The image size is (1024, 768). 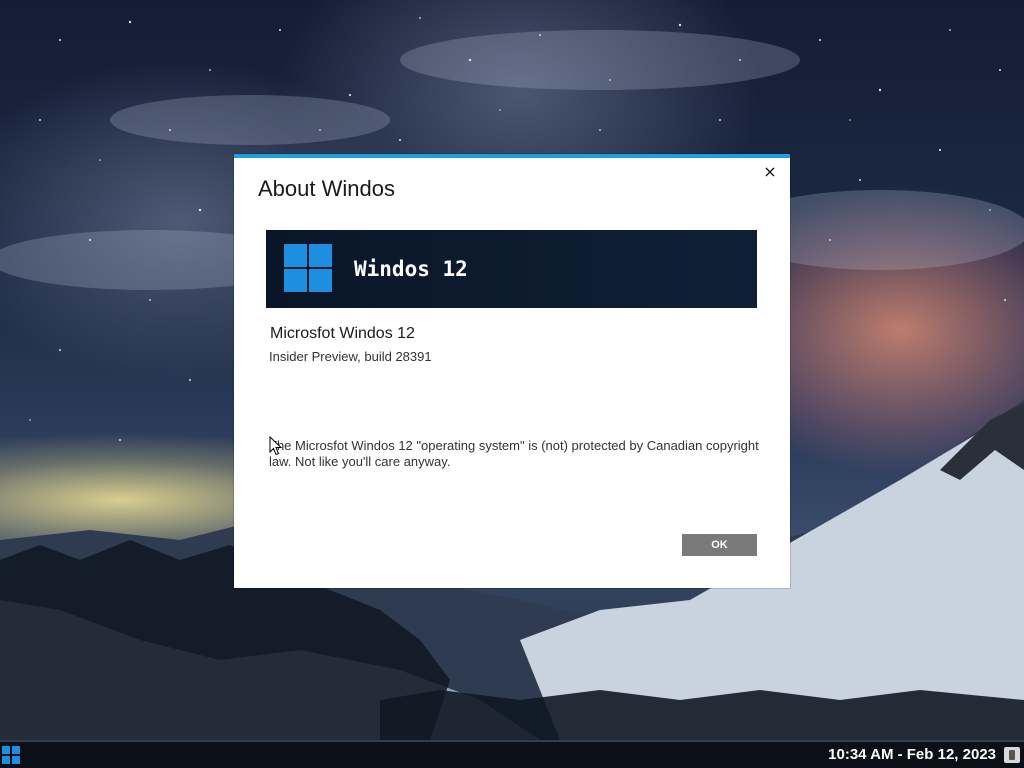 What do you see at coordinates (912, 754) in the screenshot?
I see `taskbar-clock: 10:34 AM - Feb 12, 2023` at bounding box center [912, 754].